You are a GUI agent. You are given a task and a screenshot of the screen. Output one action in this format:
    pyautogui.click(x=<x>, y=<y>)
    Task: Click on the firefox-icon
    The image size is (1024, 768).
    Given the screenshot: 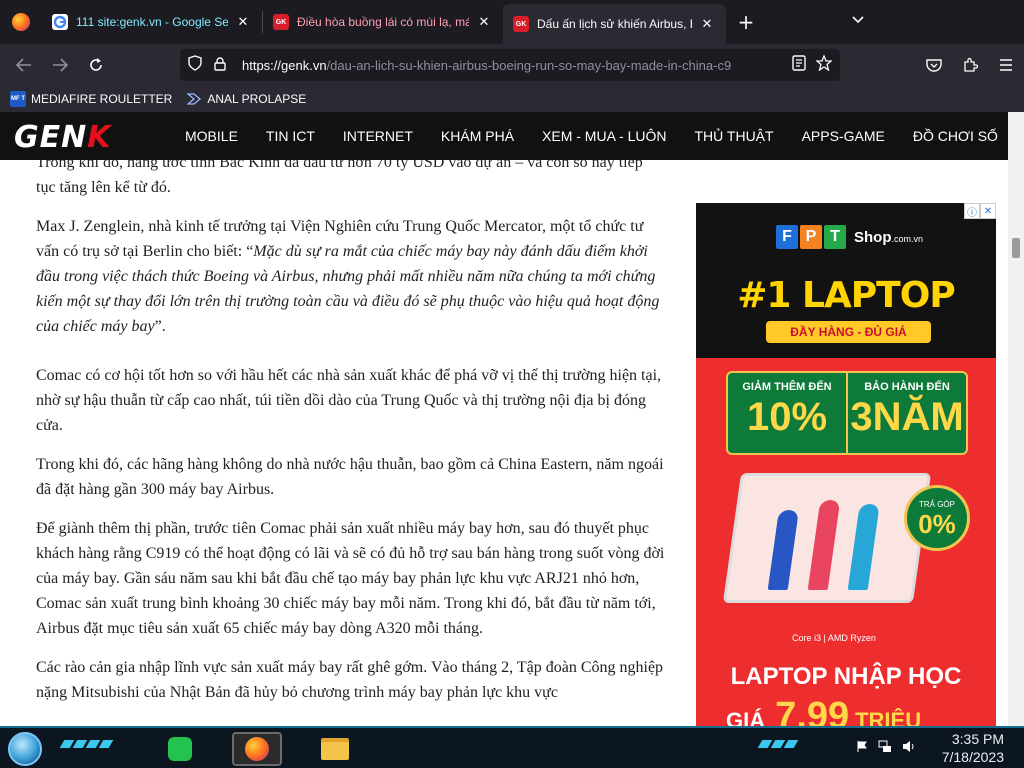 What is the action you would take?
    pyautogui.click(x=257, y=749)
    